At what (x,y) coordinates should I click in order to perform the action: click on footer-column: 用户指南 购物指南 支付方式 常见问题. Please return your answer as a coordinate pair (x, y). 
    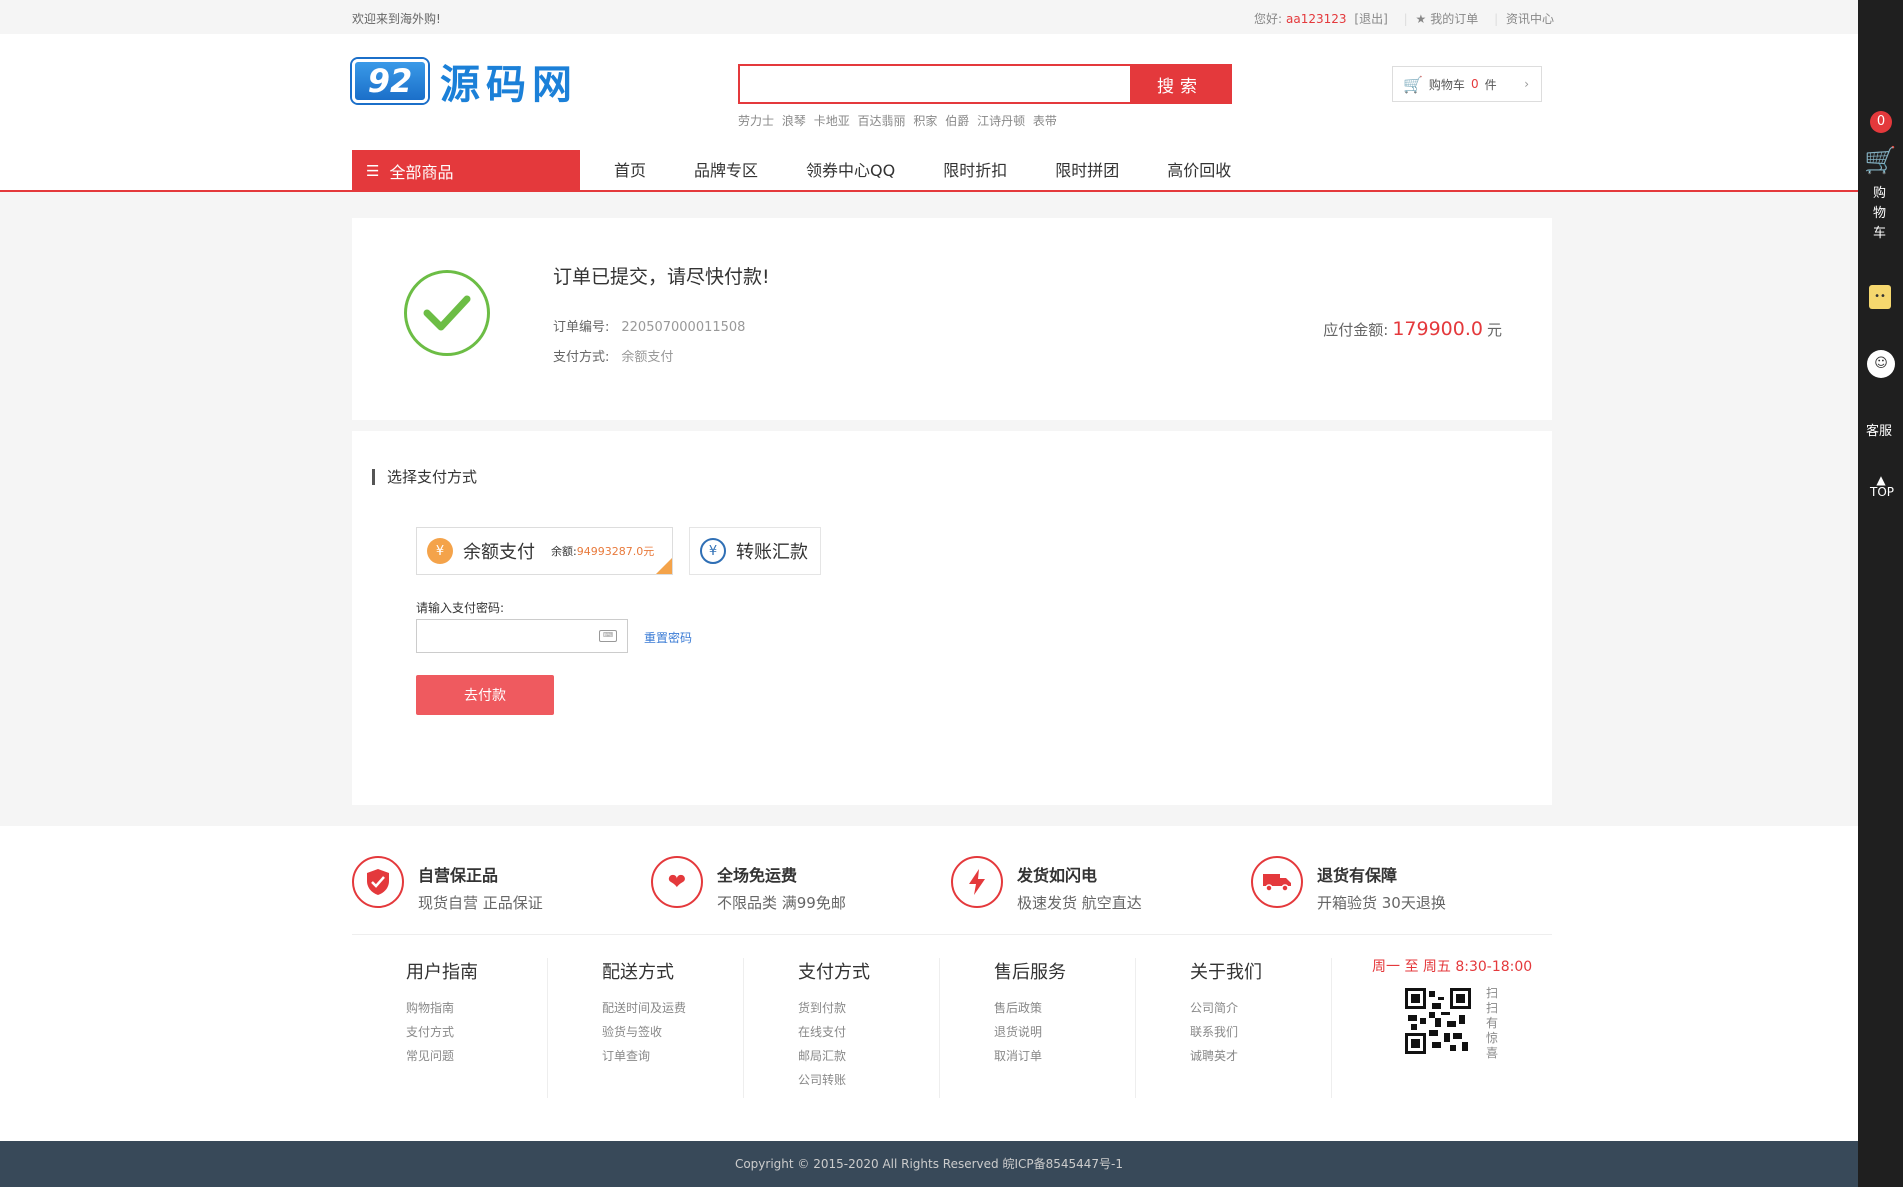
    Looking at the image, I should click on (450, 1028).